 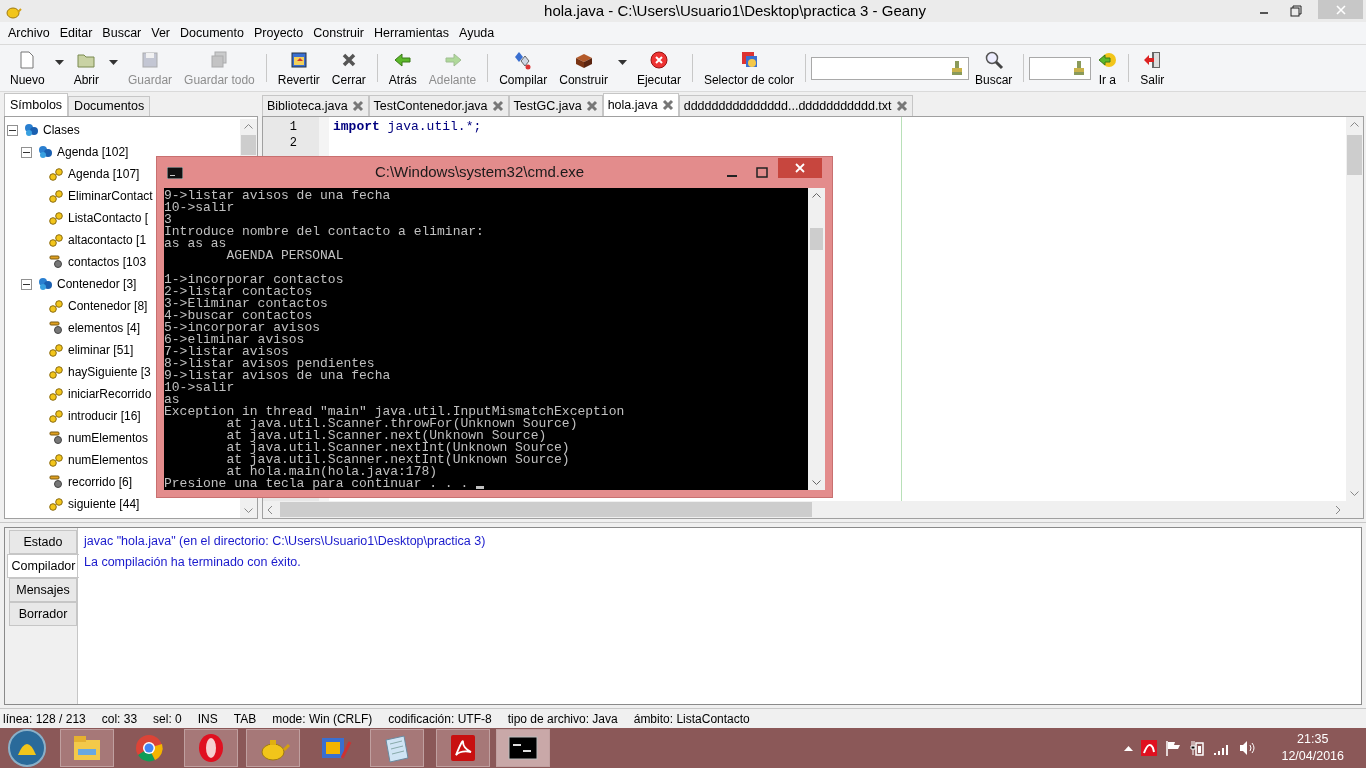 I want to click on tree-item: ListaContacto [, so click(x=108, y=218).